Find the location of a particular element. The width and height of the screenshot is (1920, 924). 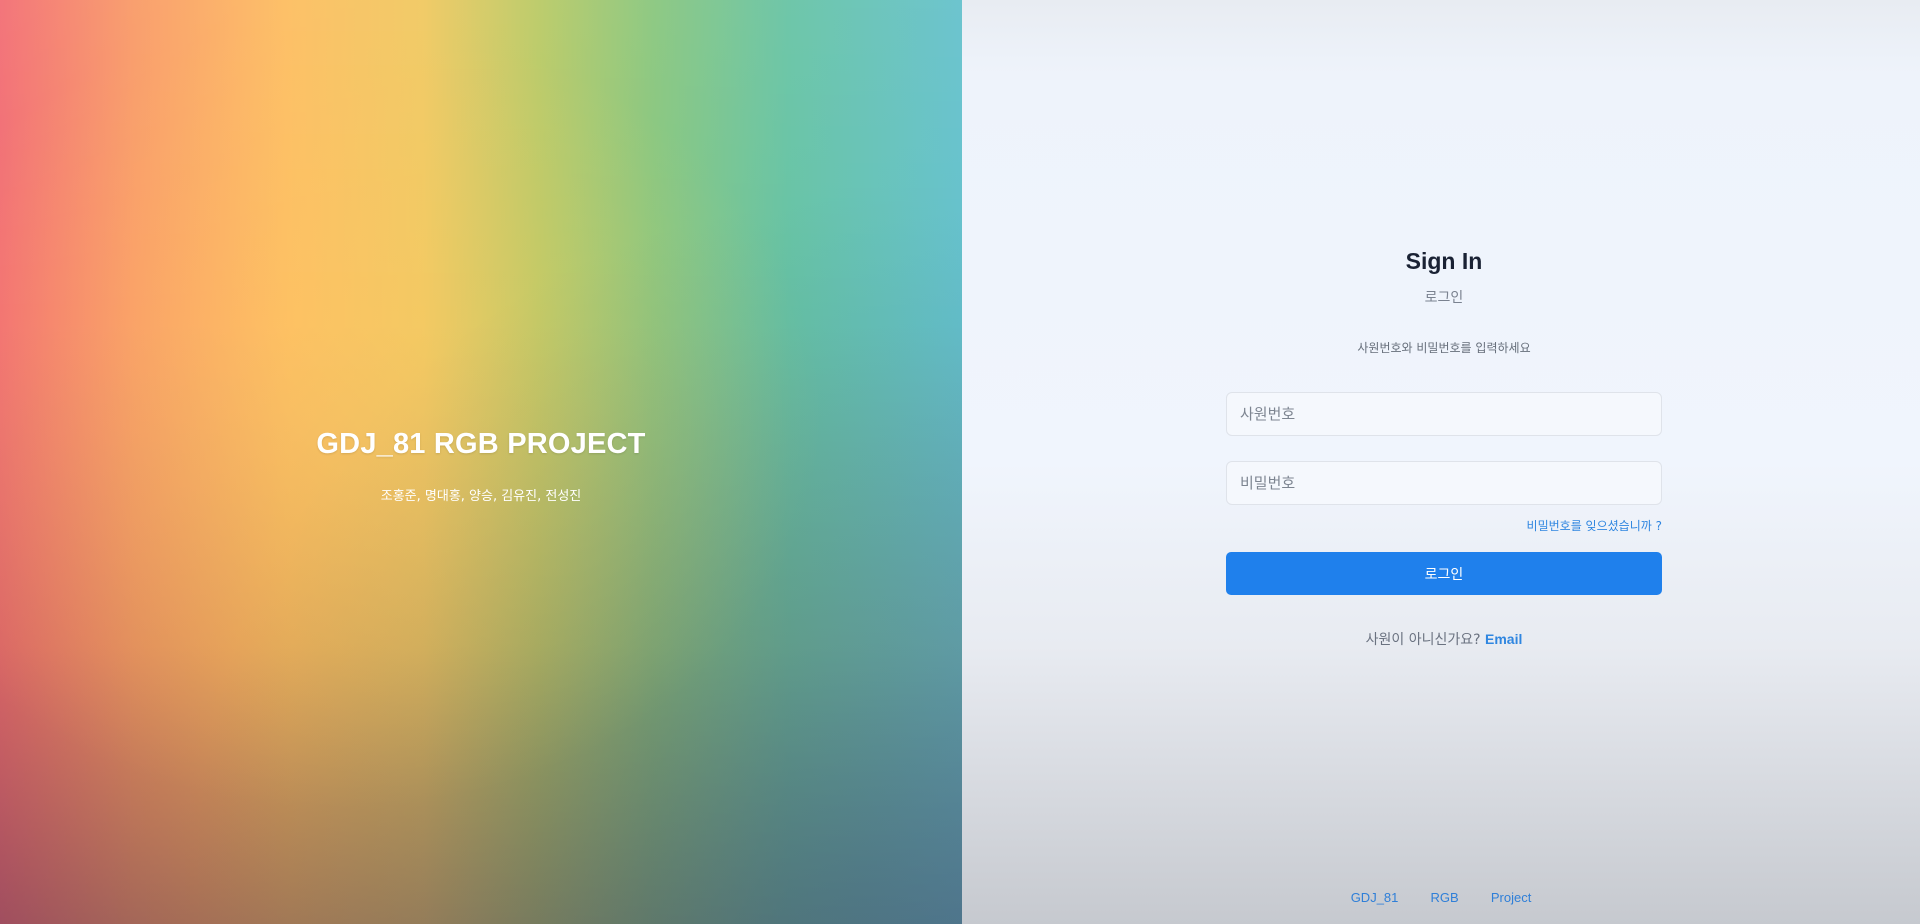

footer-link-rgb: RGB is located at coordinates (1445, 897).